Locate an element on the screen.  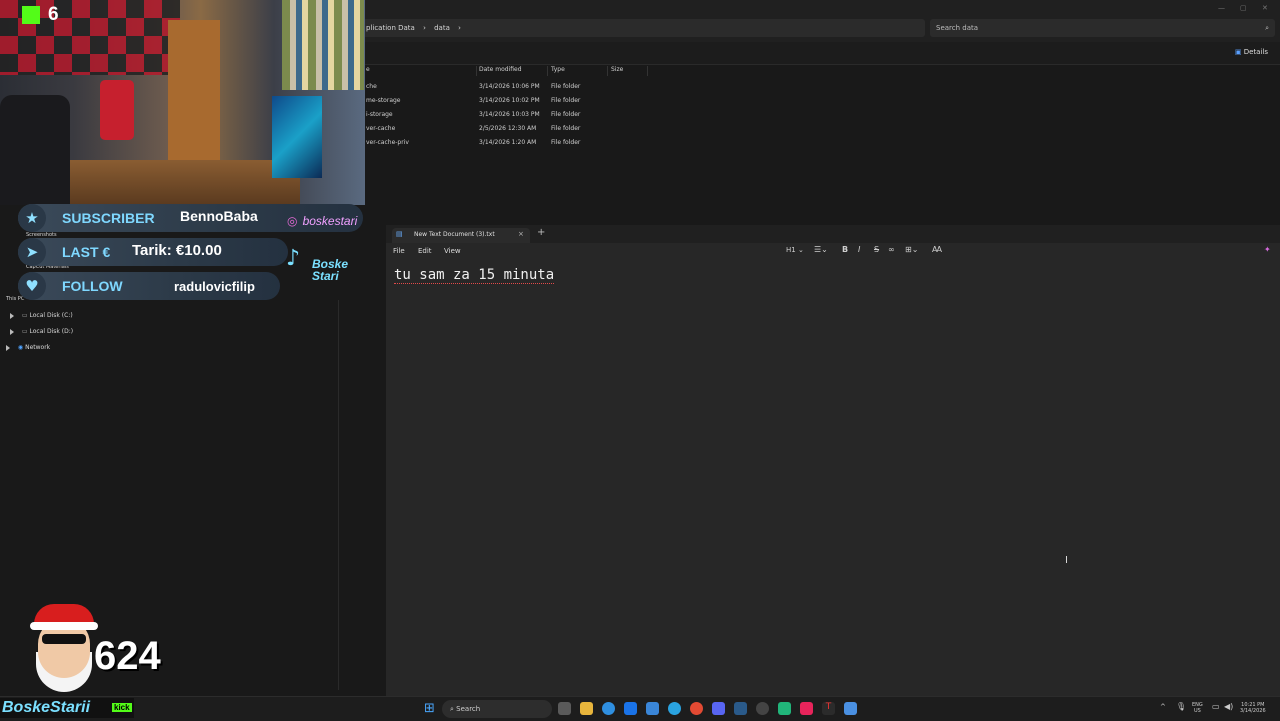
floor is located at coordinates (180, 182).